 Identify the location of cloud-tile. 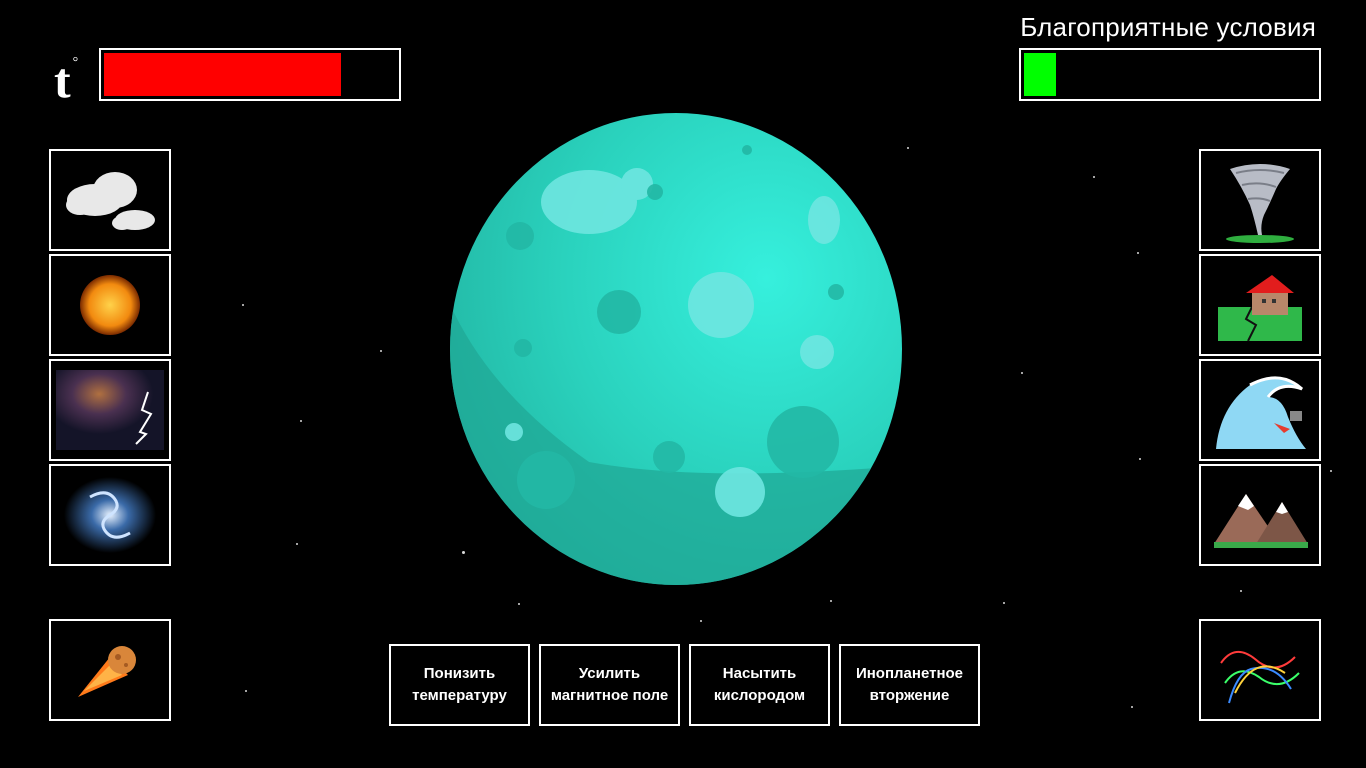
(110, 200).